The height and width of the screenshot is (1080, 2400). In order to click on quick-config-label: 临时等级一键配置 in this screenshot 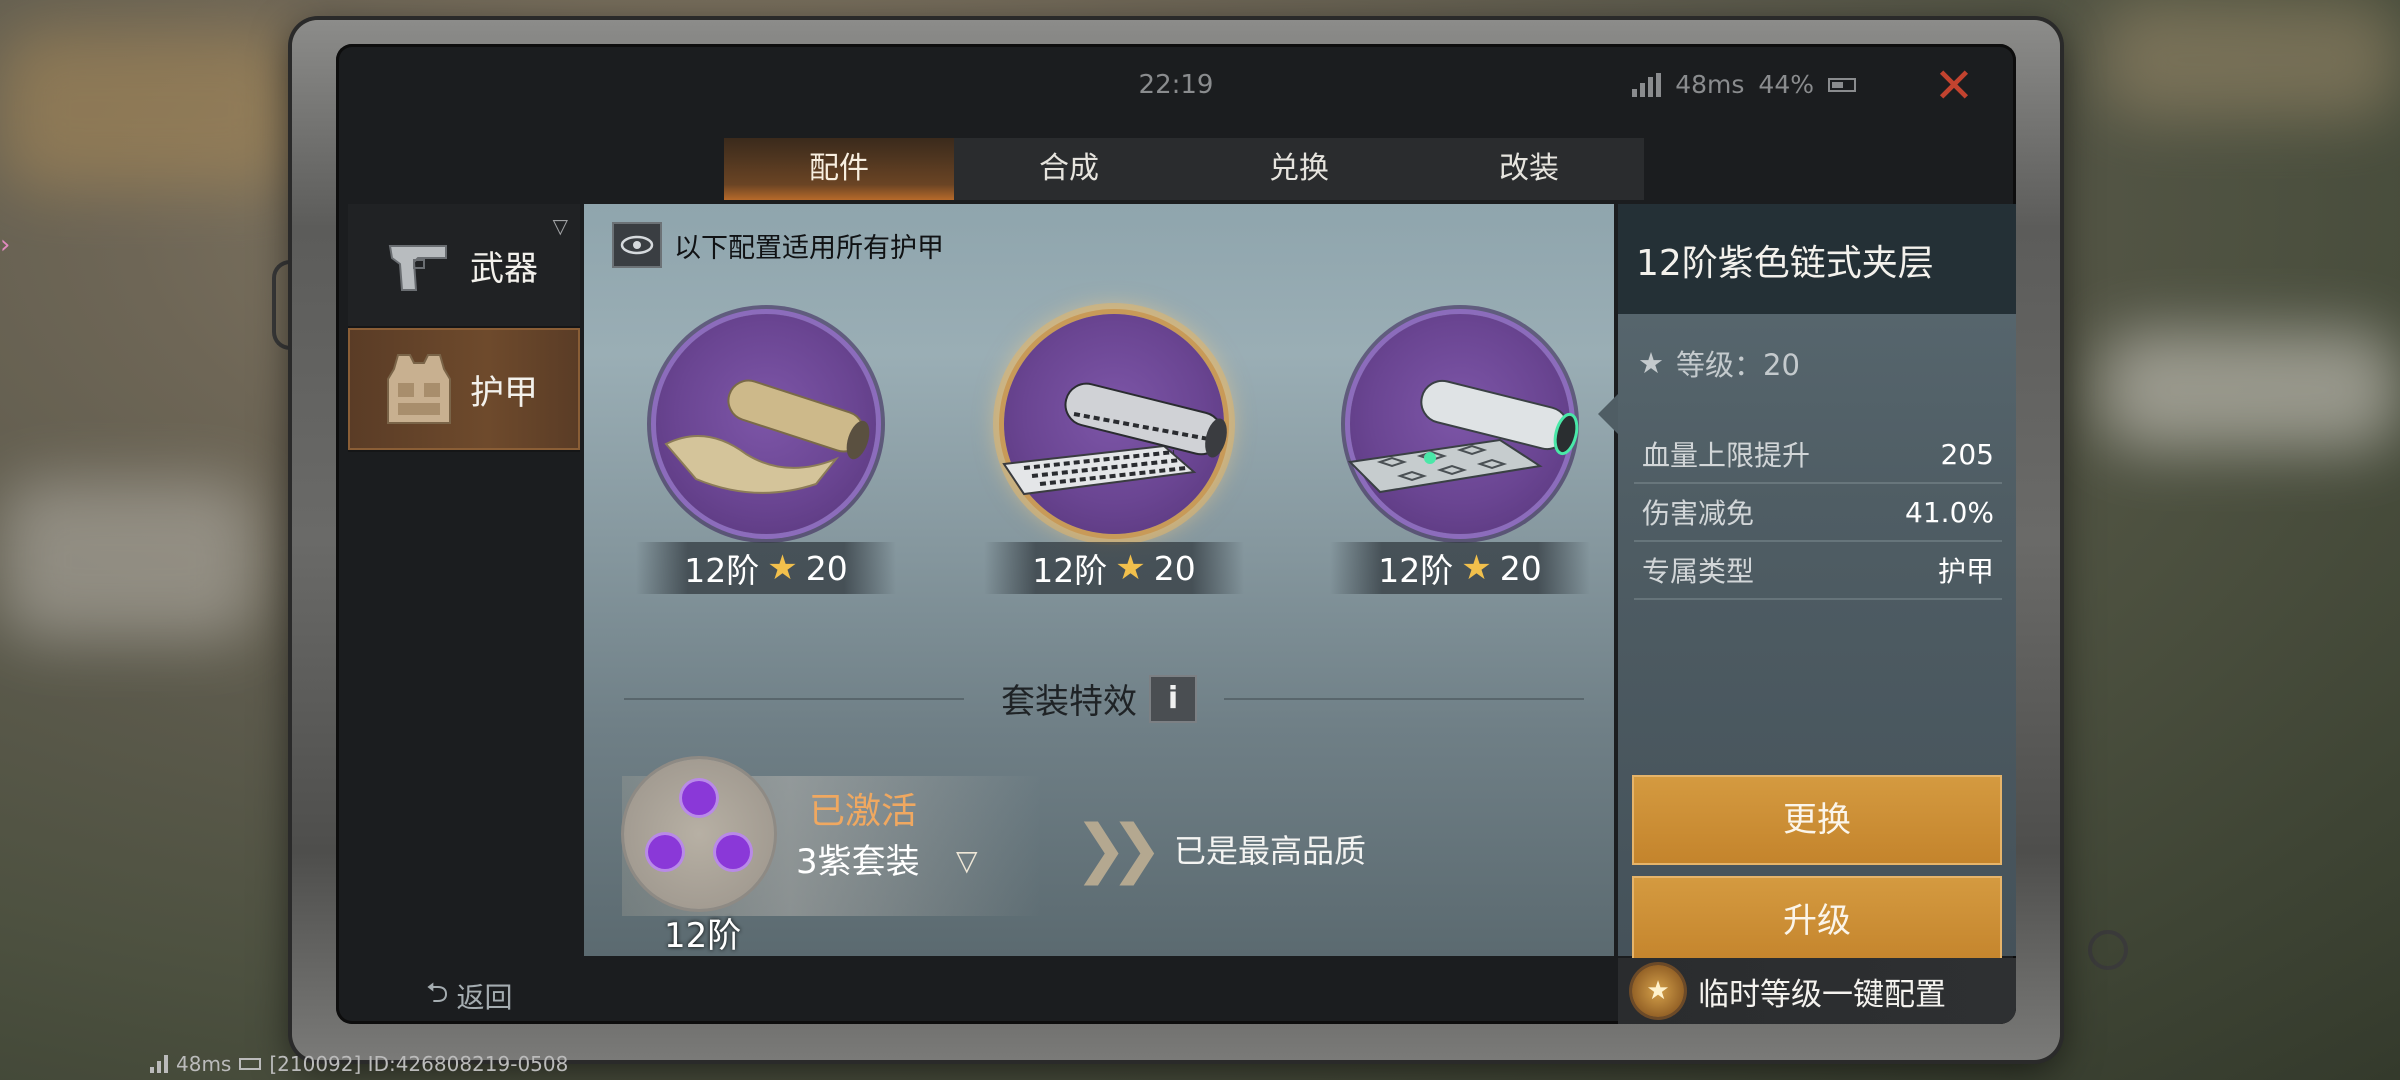, I will do `click(1822, 994)`.